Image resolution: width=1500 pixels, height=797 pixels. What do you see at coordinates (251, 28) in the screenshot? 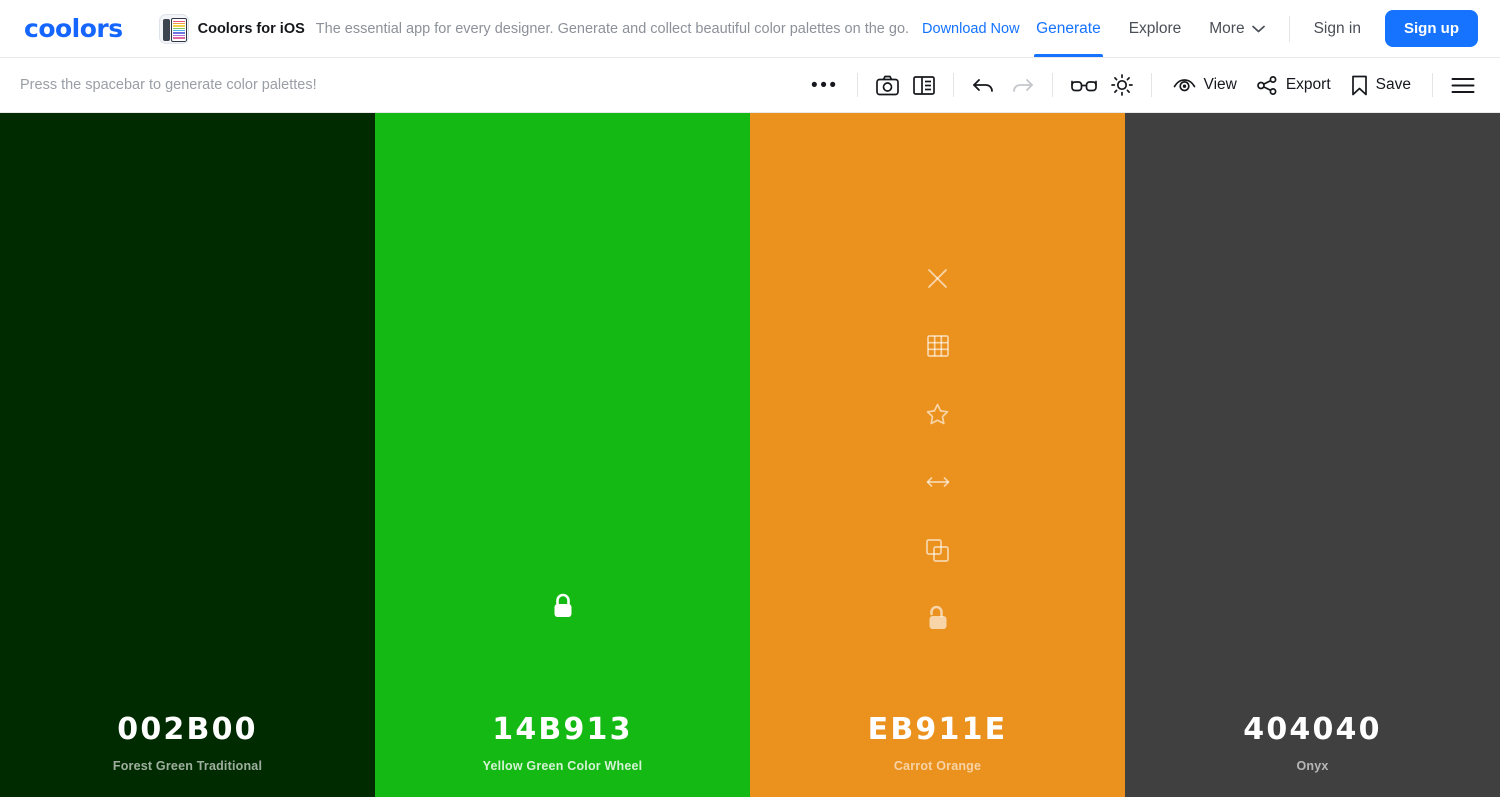
I see `promo-title: Coolors for iOS` at bounding box center [251, 28].